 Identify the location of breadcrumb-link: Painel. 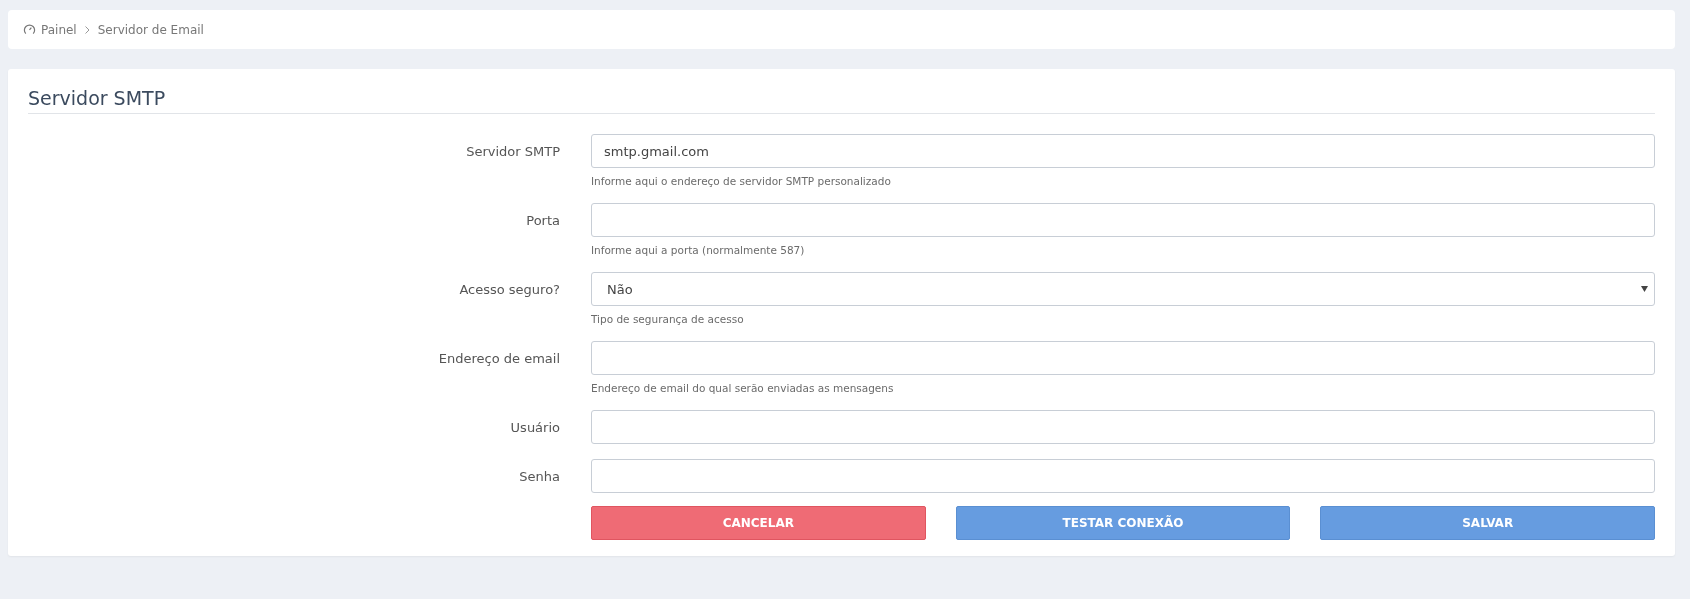
(59, 29).